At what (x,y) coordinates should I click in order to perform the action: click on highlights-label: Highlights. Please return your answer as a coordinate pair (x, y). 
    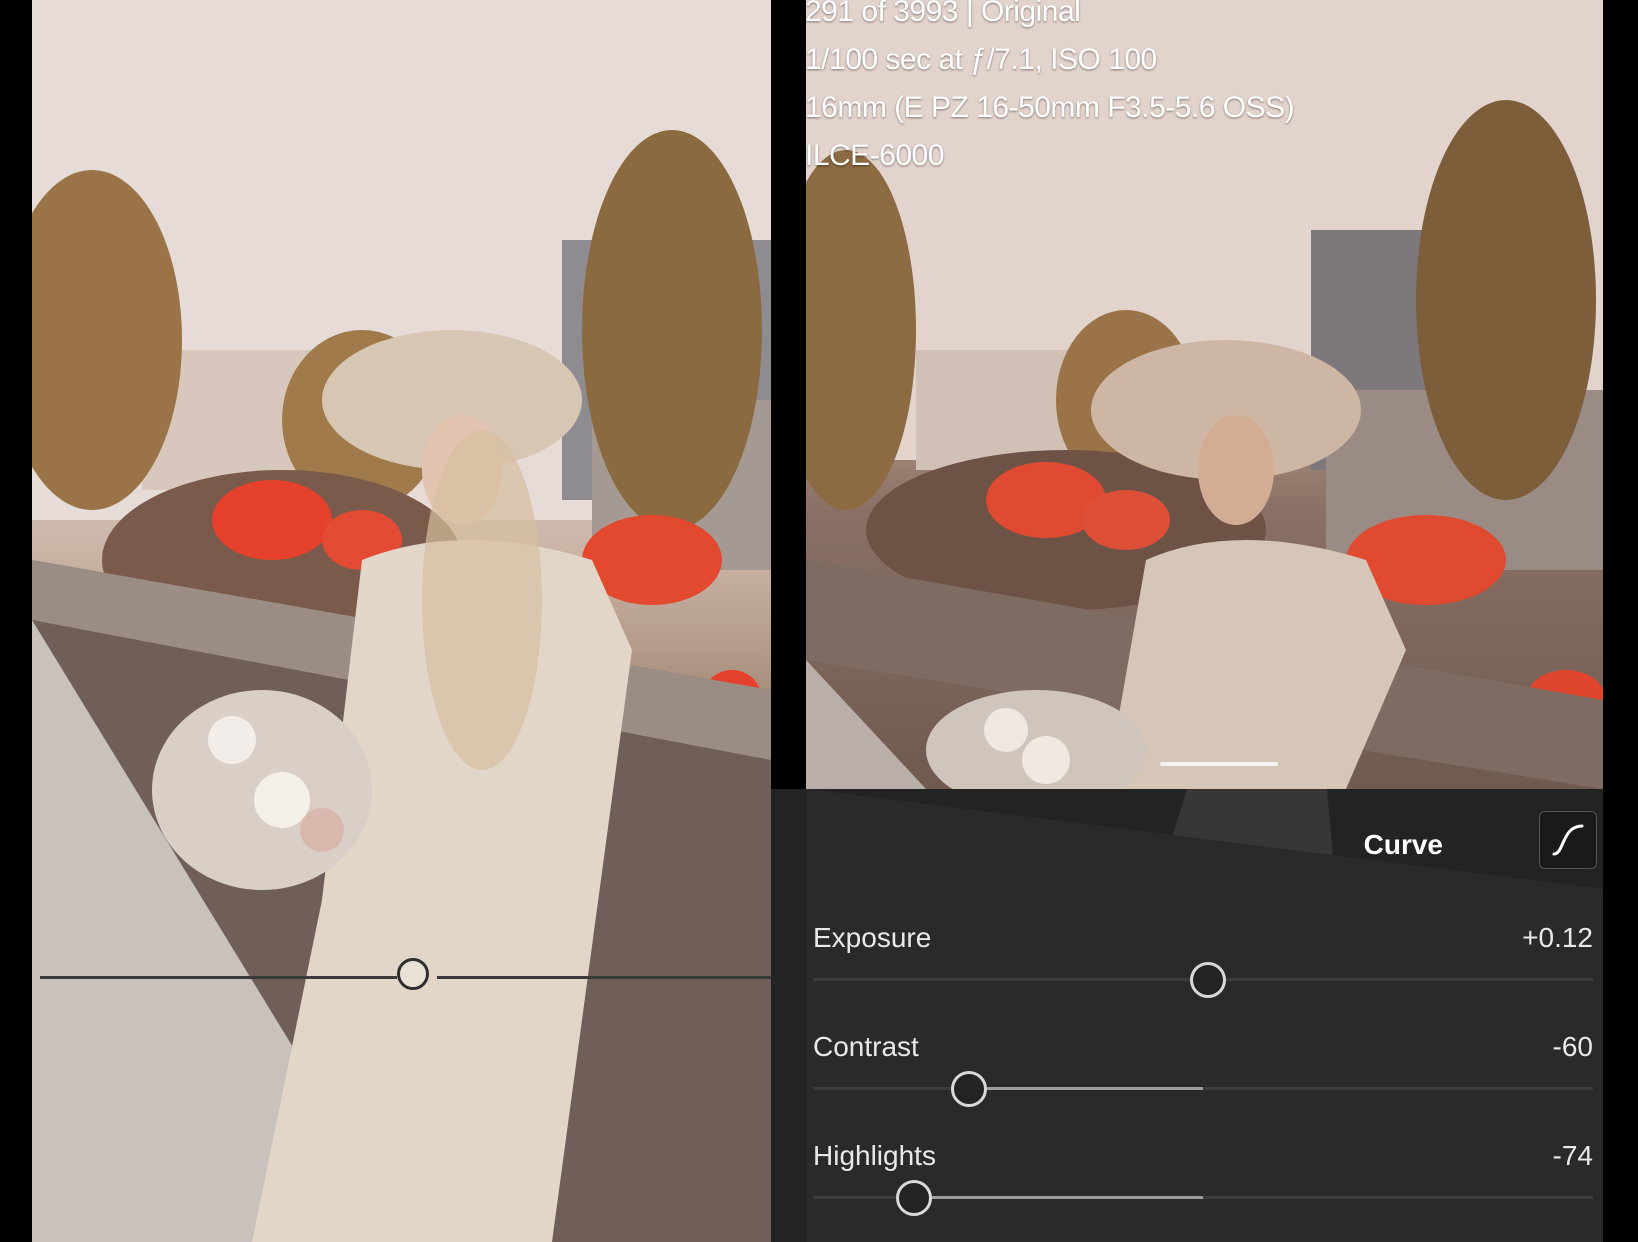
    Looking at the image, I should click on (874, 1155).